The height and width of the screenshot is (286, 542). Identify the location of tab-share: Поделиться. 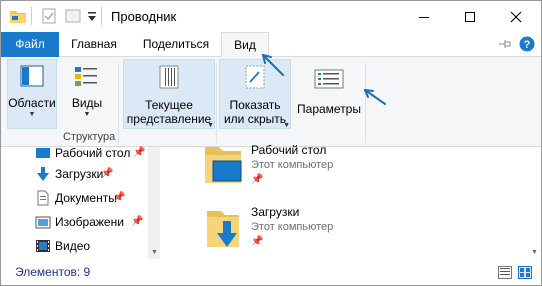
(176, 44).